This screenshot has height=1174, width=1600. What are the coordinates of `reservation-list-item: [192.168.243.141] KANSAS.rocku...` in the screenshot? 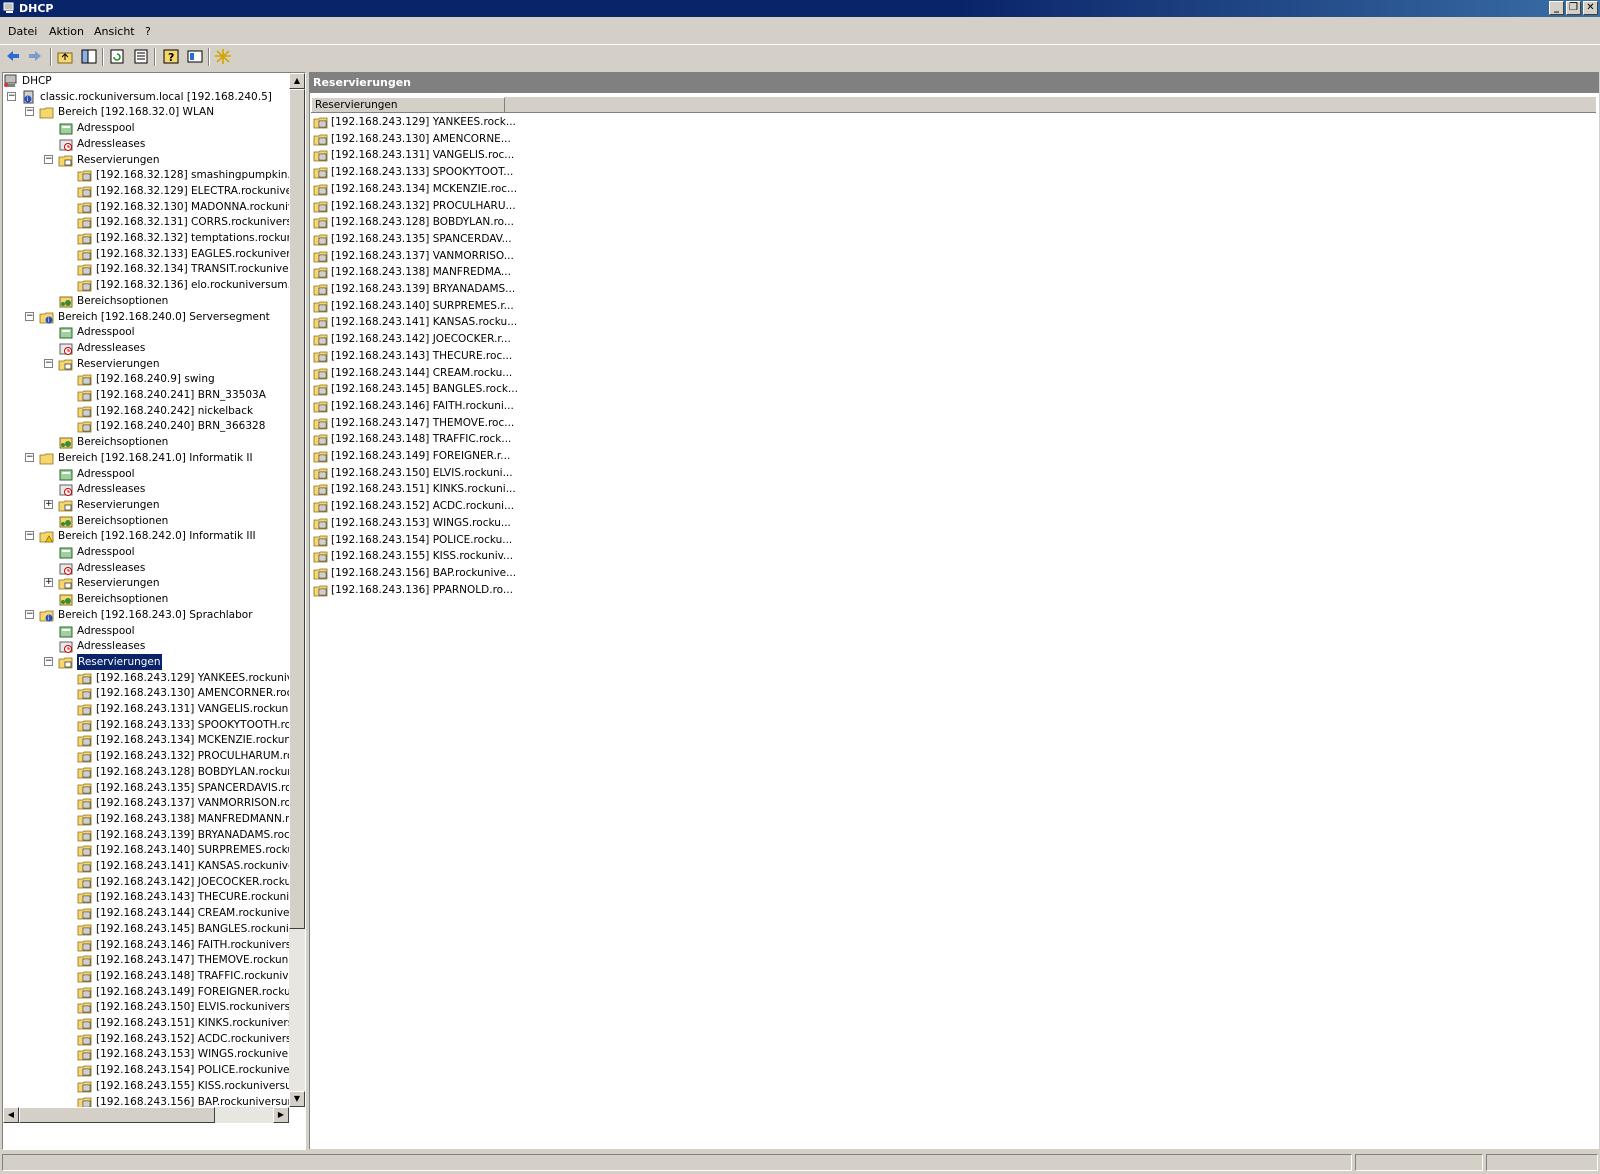 It's located at (415, 322).